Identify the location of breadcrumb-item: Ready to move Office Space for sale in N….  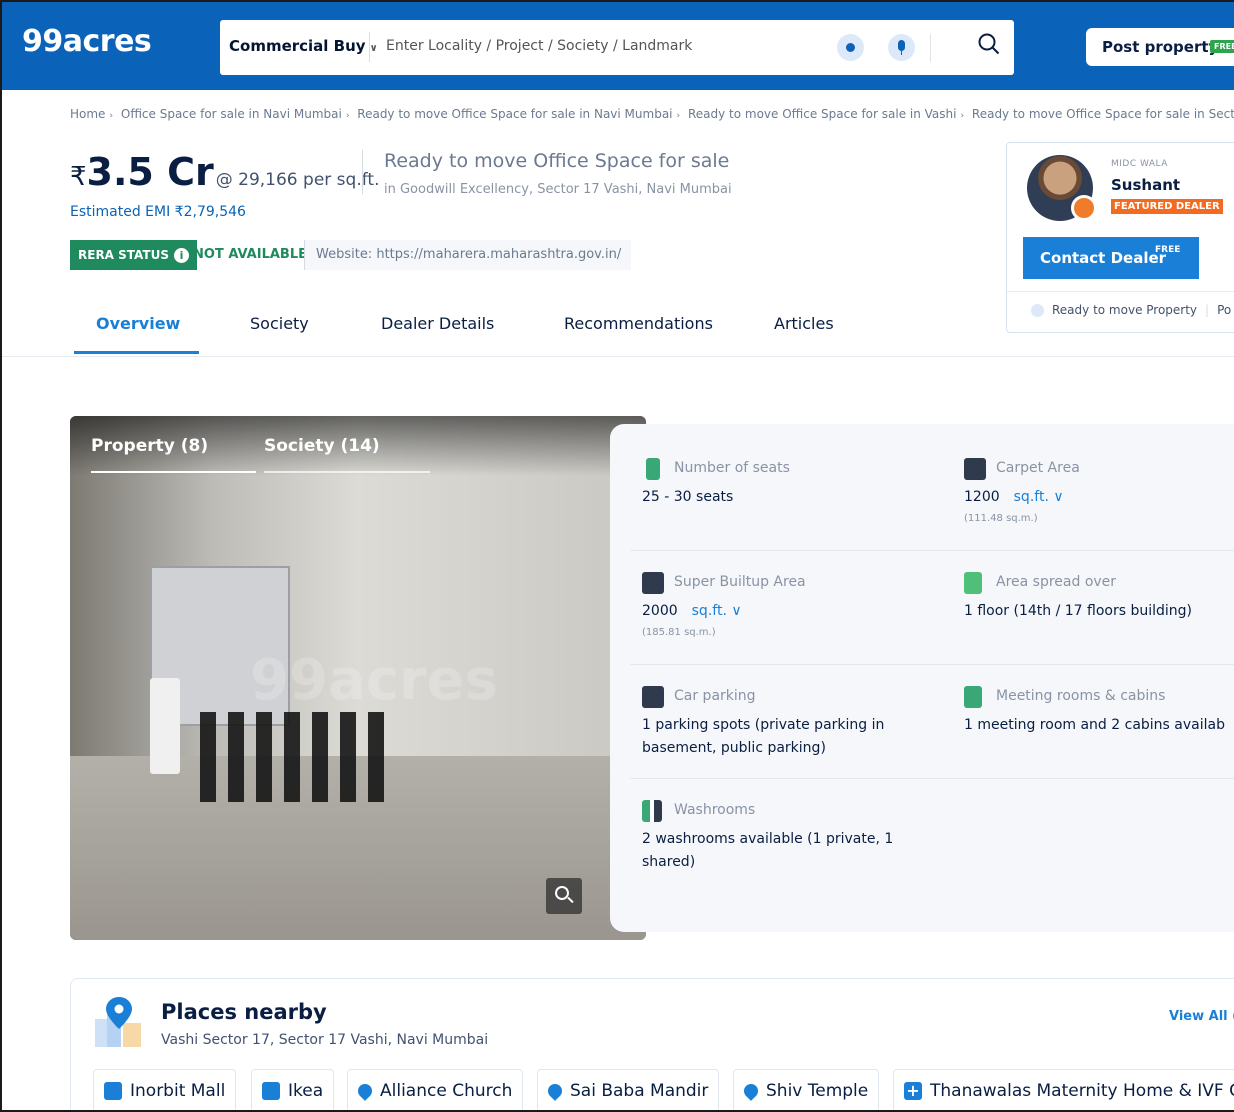
(514, 114).